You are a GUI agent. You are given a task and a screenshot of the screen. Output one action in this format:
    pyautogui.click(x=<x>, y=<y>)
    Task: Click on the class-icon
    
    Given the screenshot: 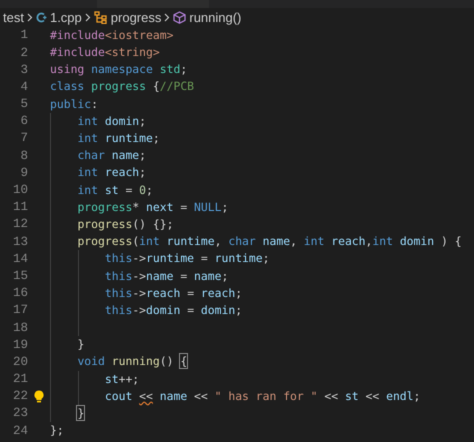 What is the action you would take?
    pyautogui.click(x=101, y=17)
    